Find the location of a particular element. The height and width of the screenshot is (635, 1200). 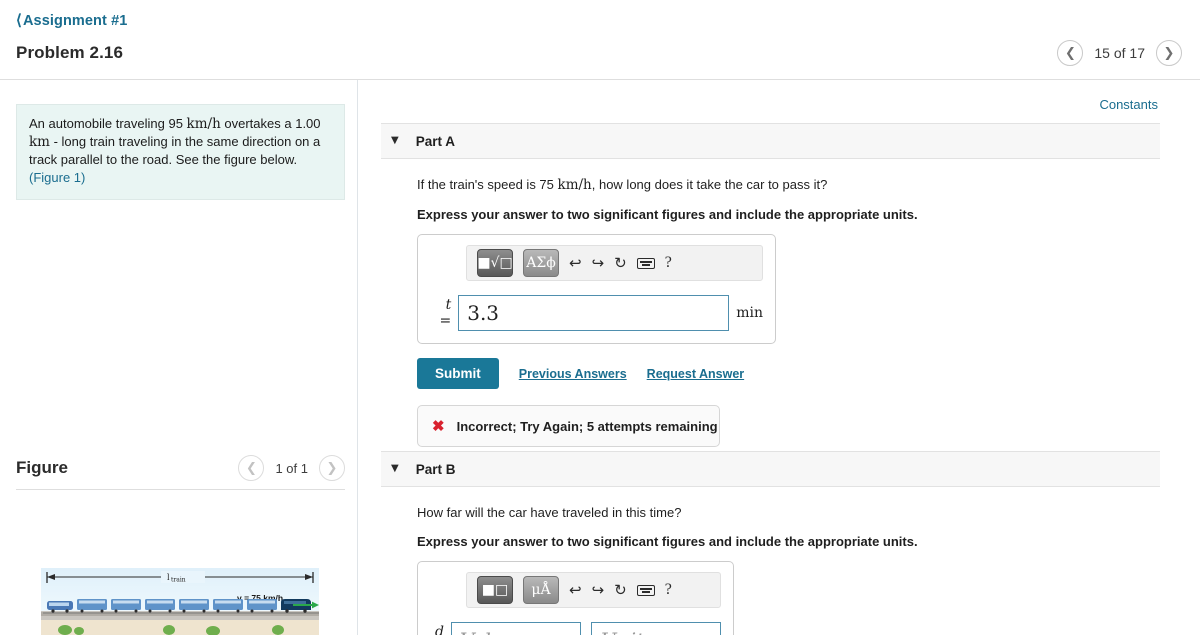

figure-pager: ❮ 1 of 1 ❯ is located at coordinates (291, 468).